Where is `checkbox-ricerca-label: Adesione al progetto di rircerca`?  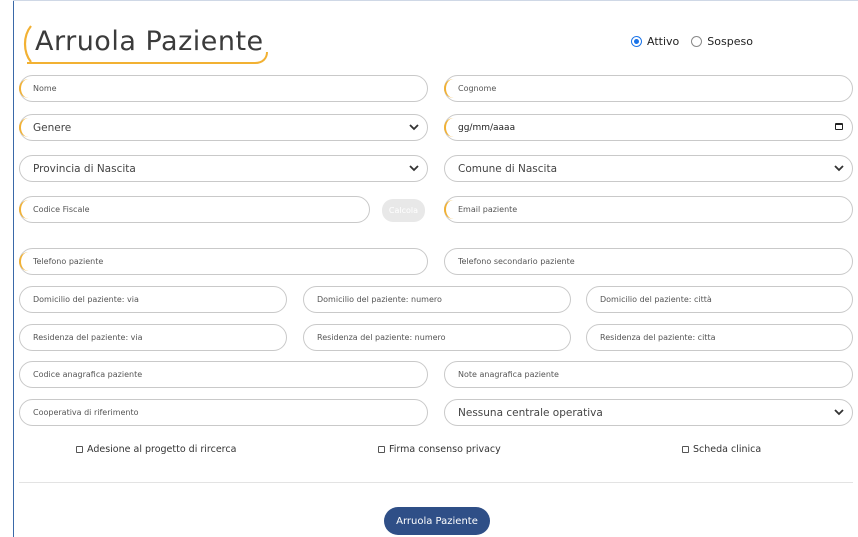 checkbox-ricerca-label: Adesione al progetto di rircerca is located at coordinates (161, 449).